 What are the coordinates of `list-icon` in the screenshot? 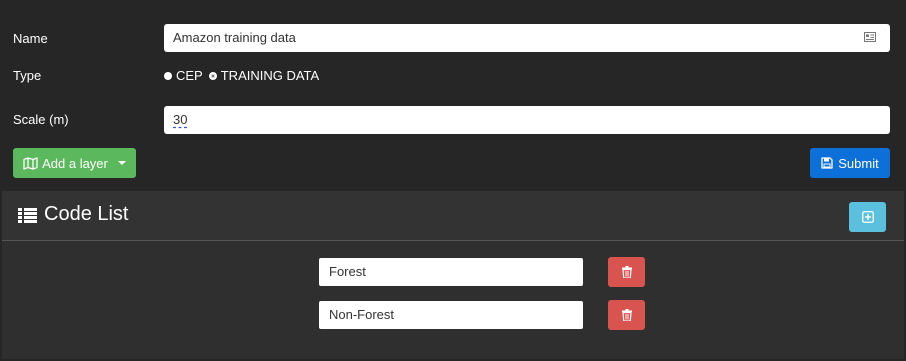 It's located at (27, 215).